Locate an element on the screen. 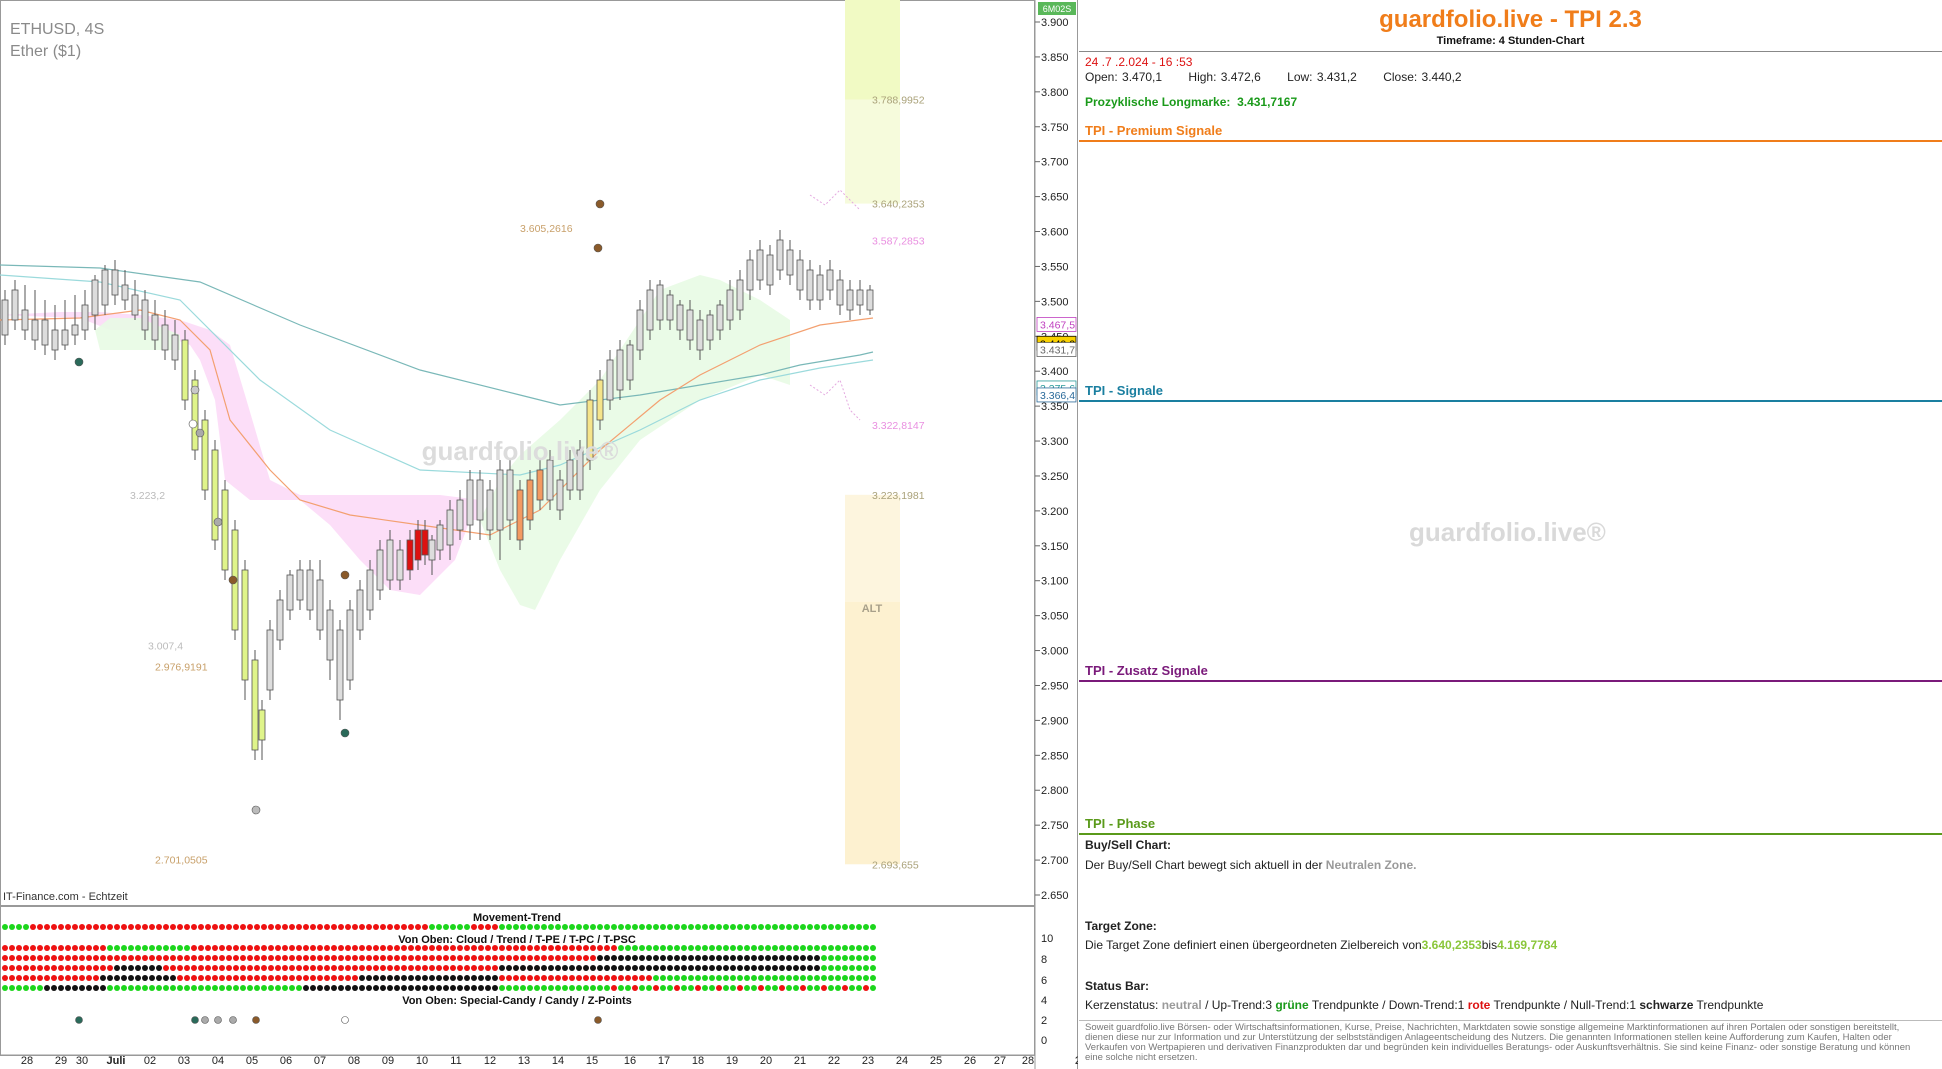  x-tick-label: 30 is located at coordinates (82, 1061).